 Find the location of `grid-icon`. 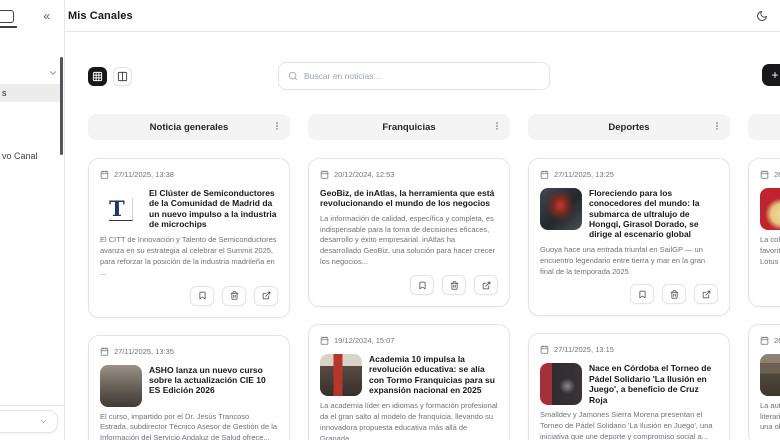

grid-icon is located at coordinates (97, 76).